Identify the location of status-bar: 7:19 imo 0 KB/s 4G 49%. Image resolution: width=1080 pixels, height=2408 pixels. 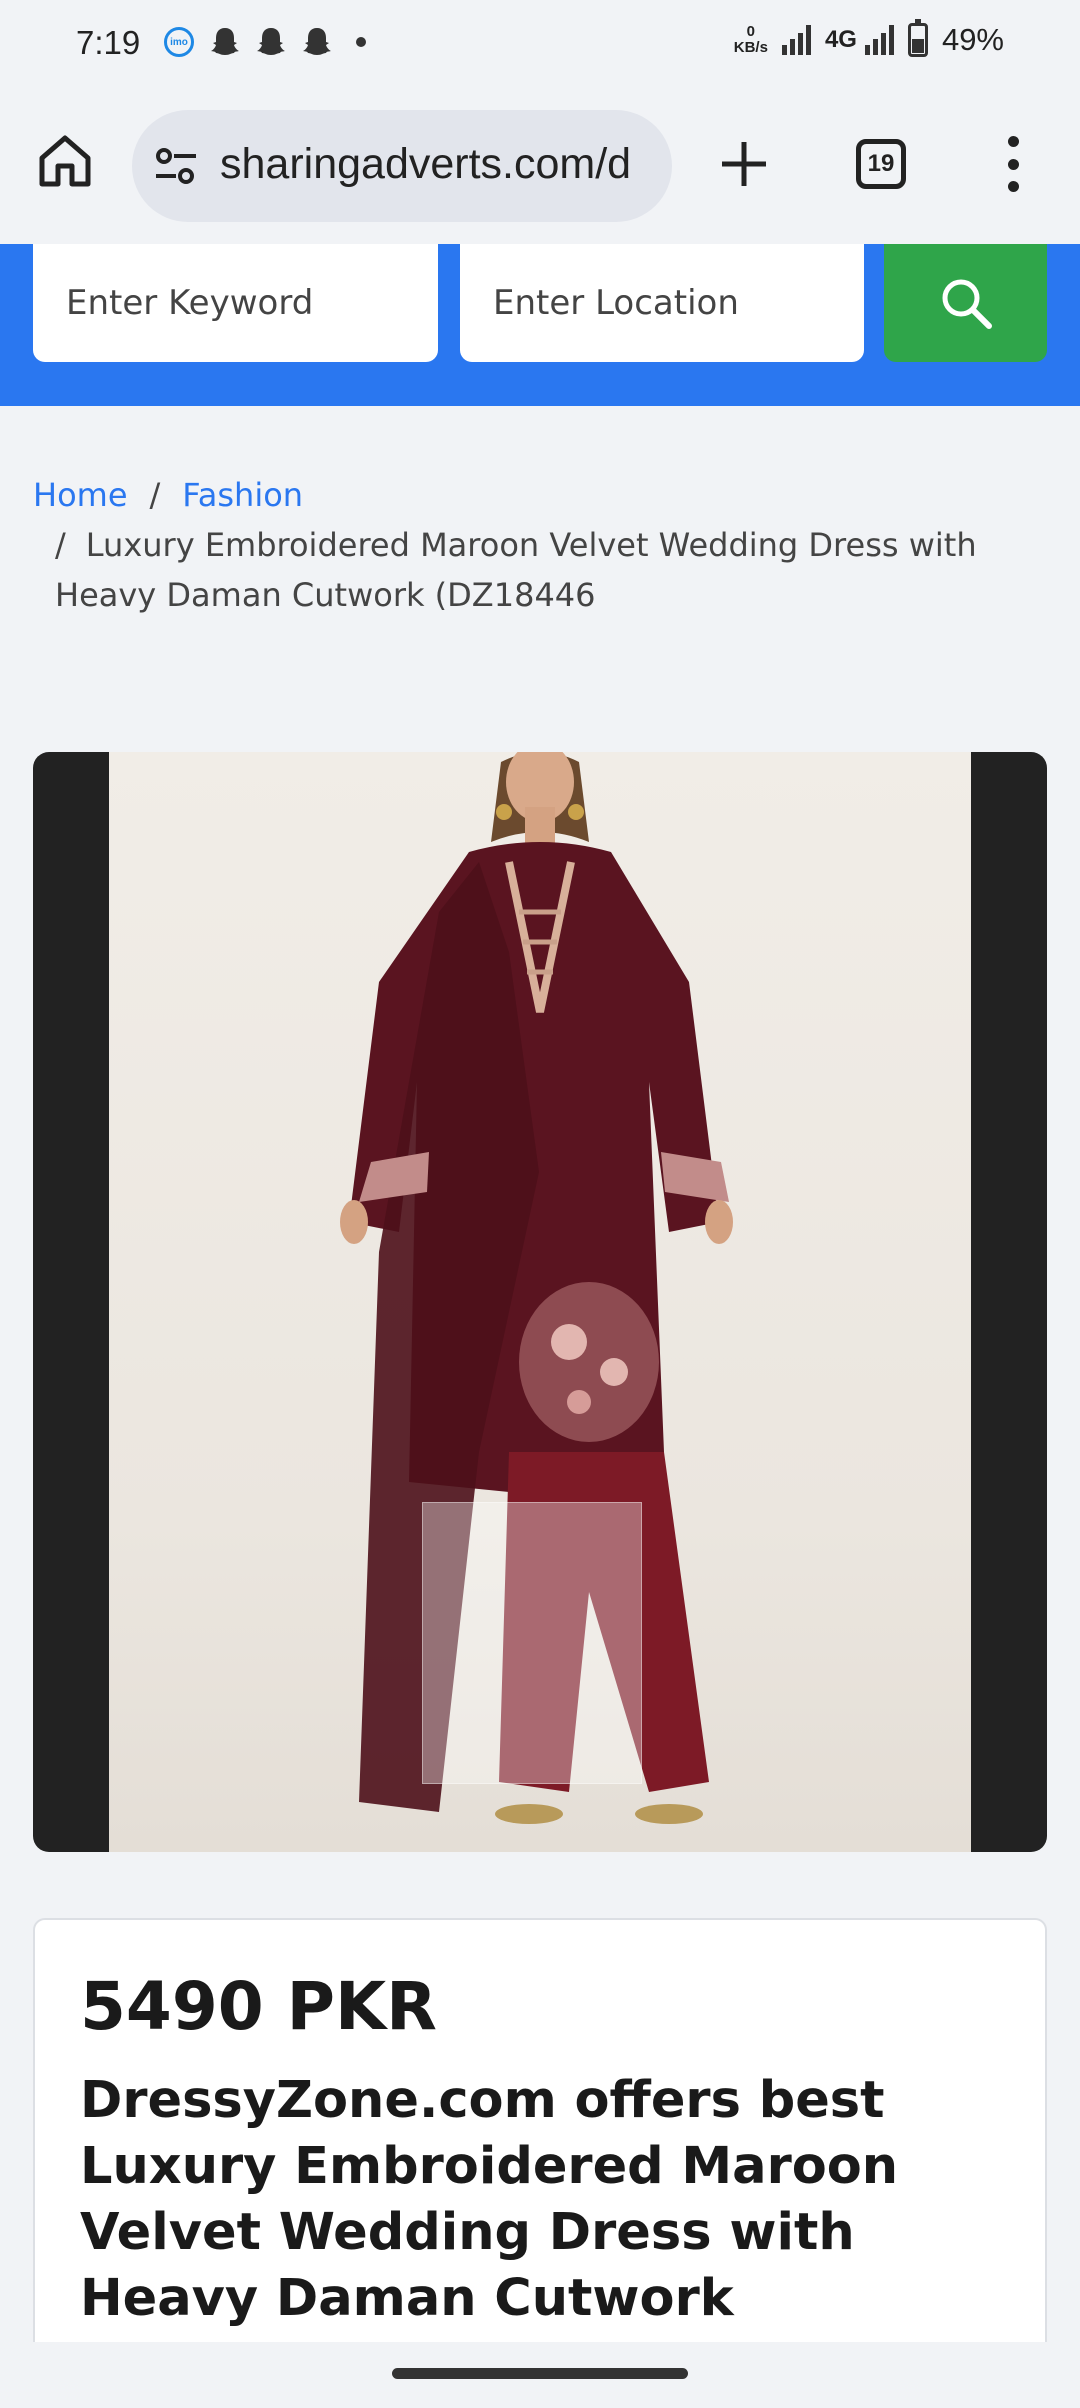
(540, 46).